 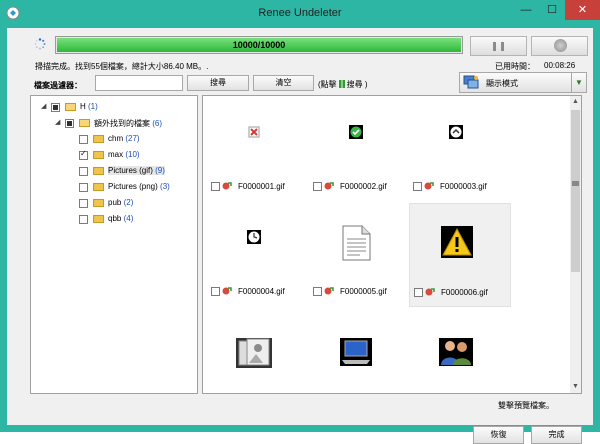 What do you see at coordinates (582, 10) in the screenshot?
I see `close-button: ✕` at bounding box center [582, 10].